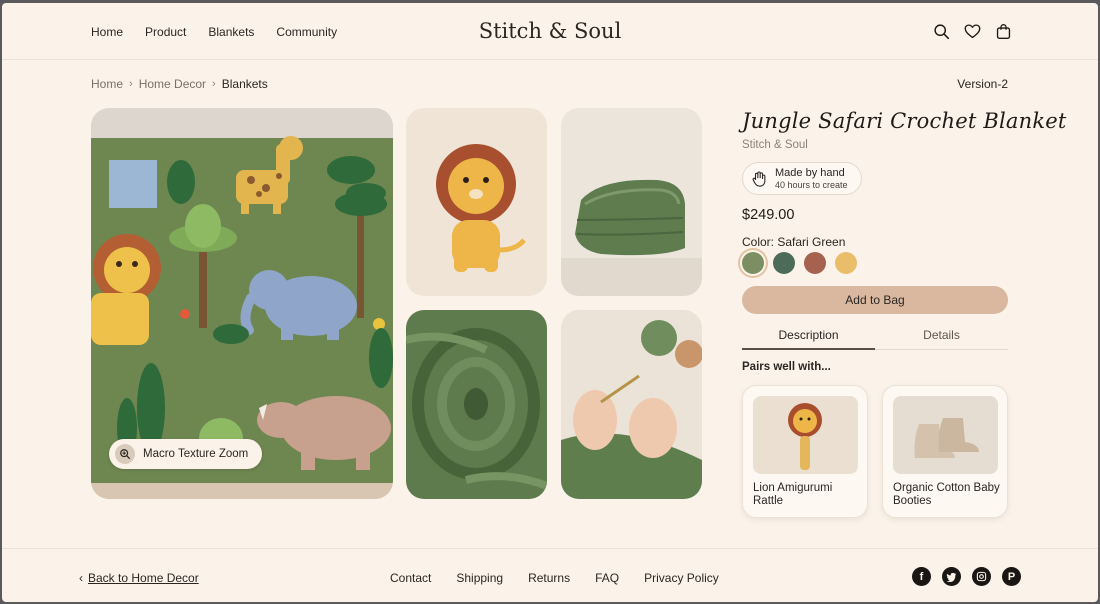 The width and height of the screenshot is (1100, 604). What do you see at coordinates (966, 576) in the screenshot?
I see `social-links: f P` at bounding box center [966, 576].